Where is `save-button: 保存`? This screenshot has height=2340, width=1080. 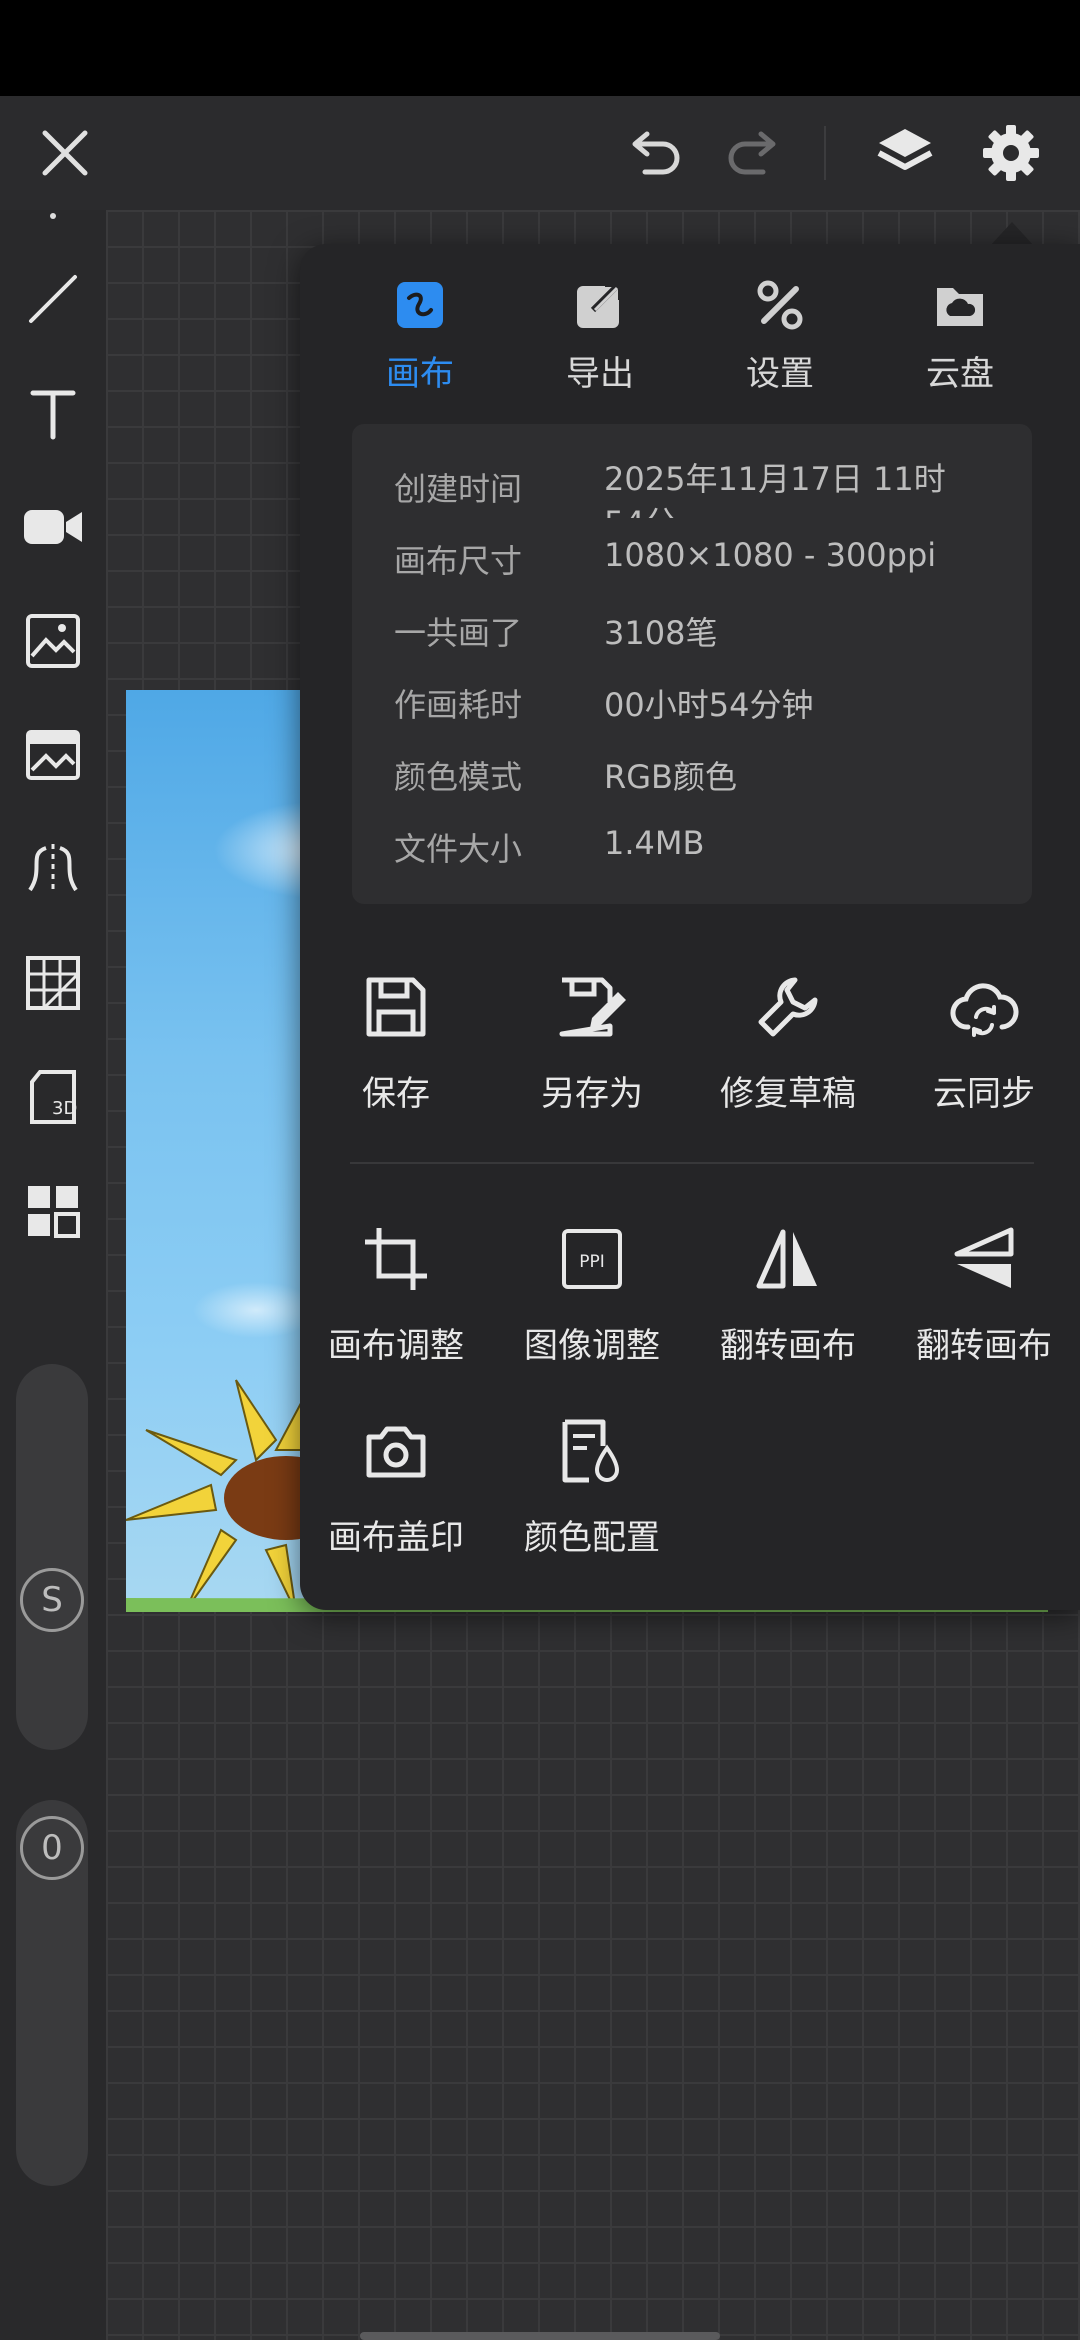 save-button: 保存 is located at coordinates (396, 1038).